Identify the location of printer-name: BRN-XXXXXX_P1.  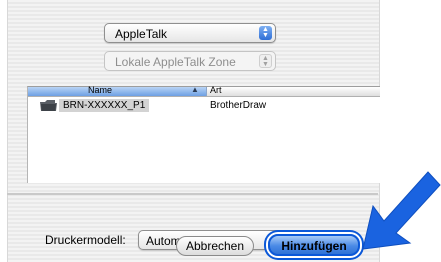
(104, 105).